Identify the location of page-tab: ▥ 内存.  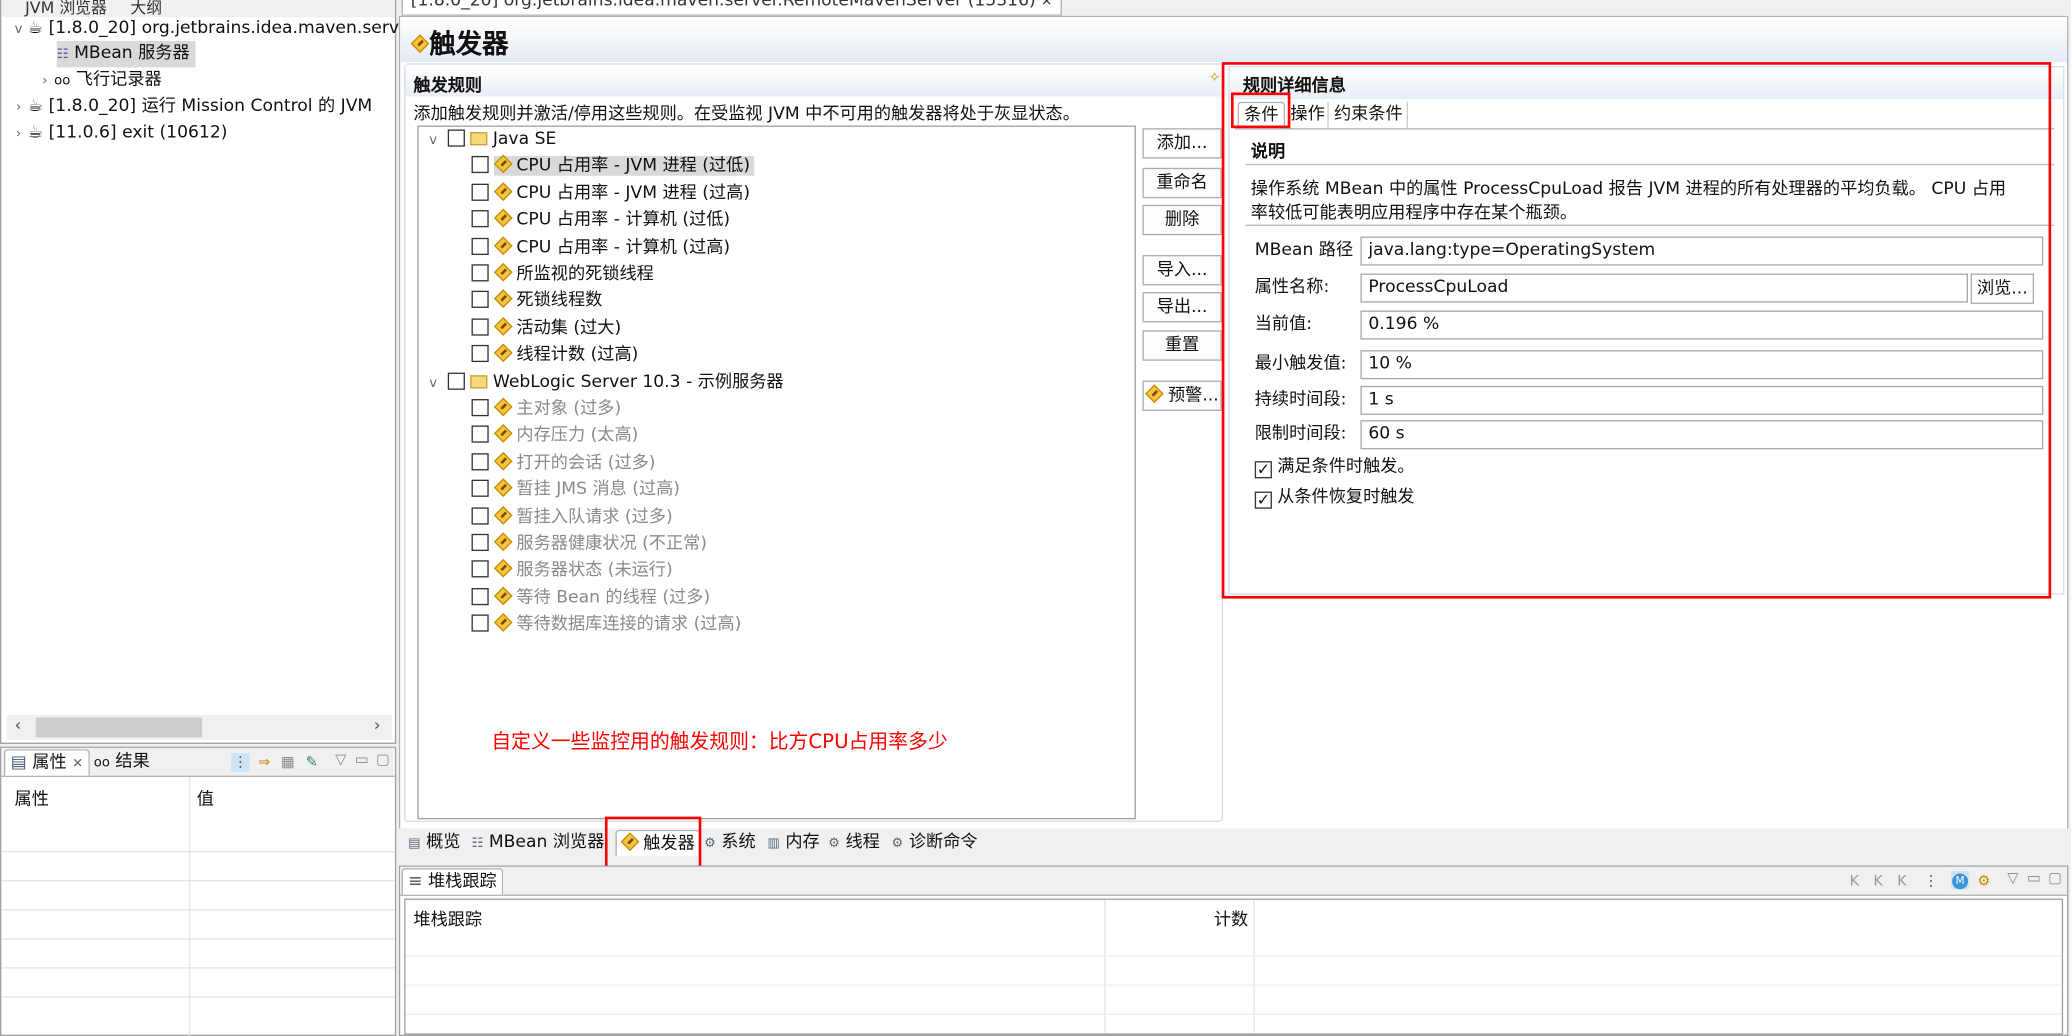
(793, 843).